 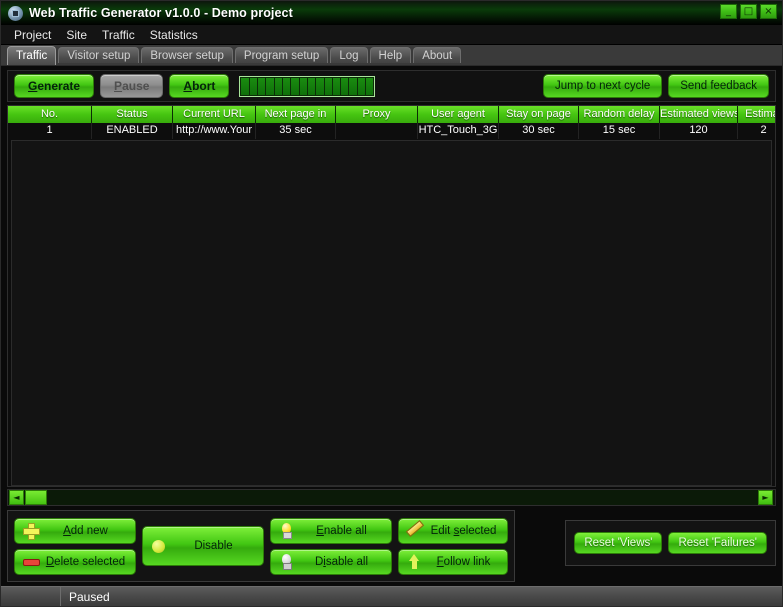 What do you see at coordinates (768, 11) in the screenshot?
I see `close-icon: ×` at bounding box center [768, 11].